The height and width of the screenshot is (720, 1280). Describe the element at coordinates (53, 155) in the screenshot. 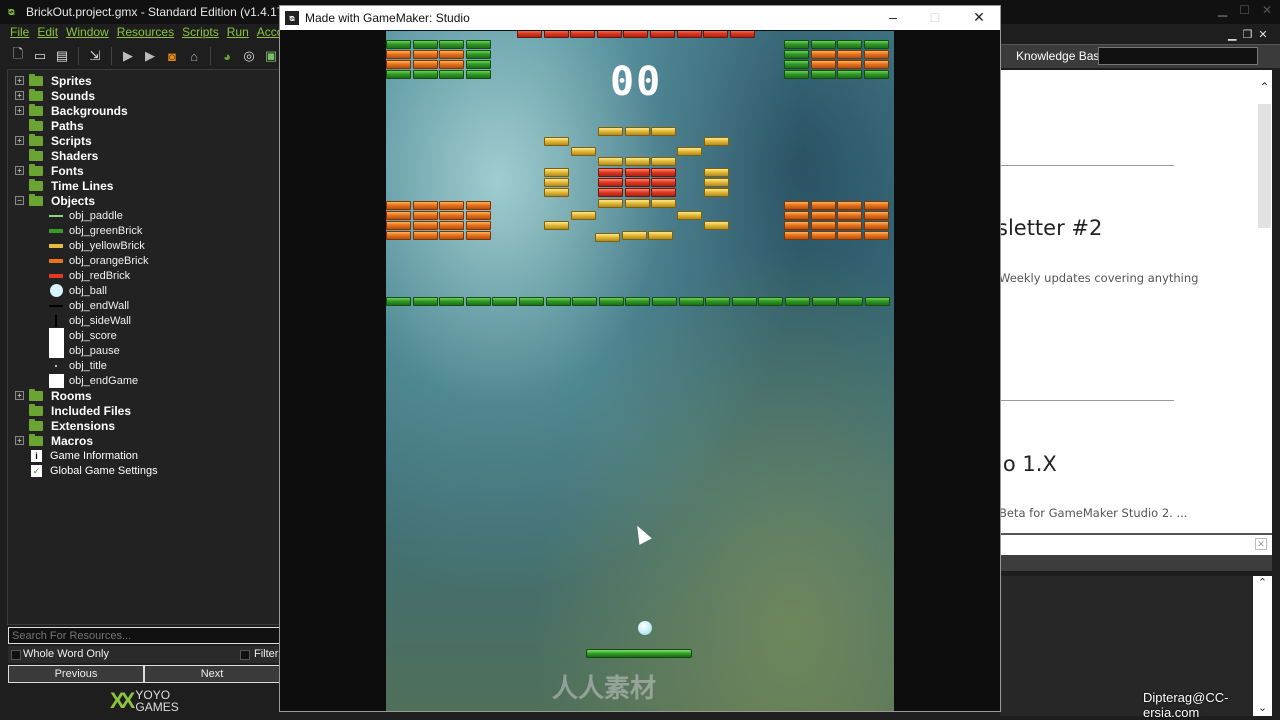

I see `tree-folder-shaders: Shaders` at that location.